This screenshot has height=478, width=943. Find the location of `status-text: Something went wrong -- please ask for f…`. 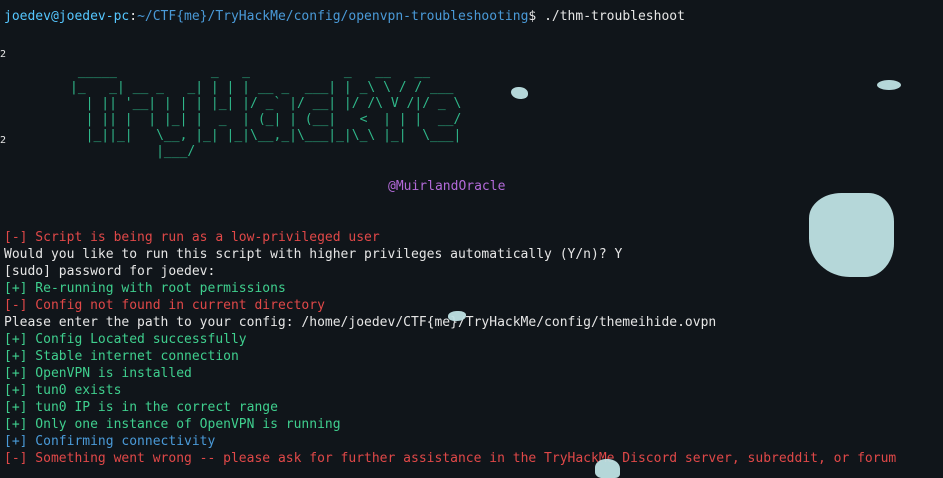

status-text: Something went wrong -- please ask for f… is located at coordinates (462, 458).